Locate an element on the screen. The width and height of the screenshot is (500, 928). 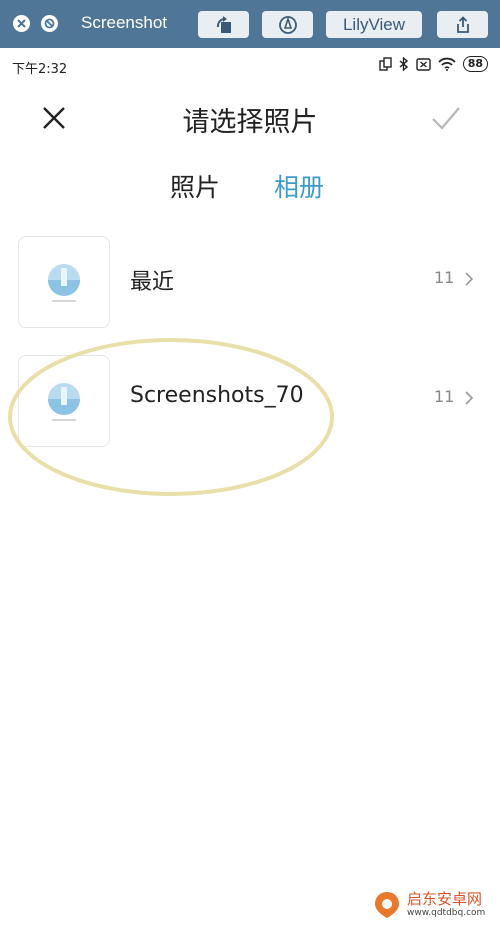
confirm-button is located at coordinates (446, 118).